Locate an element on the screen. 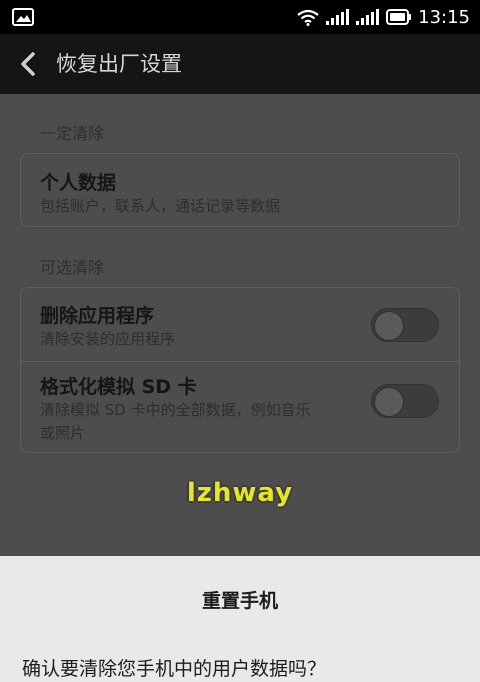  list-item-delete-apps: 删除应用程序 清除安装的应用程序 is located at coordinates (241, 325).